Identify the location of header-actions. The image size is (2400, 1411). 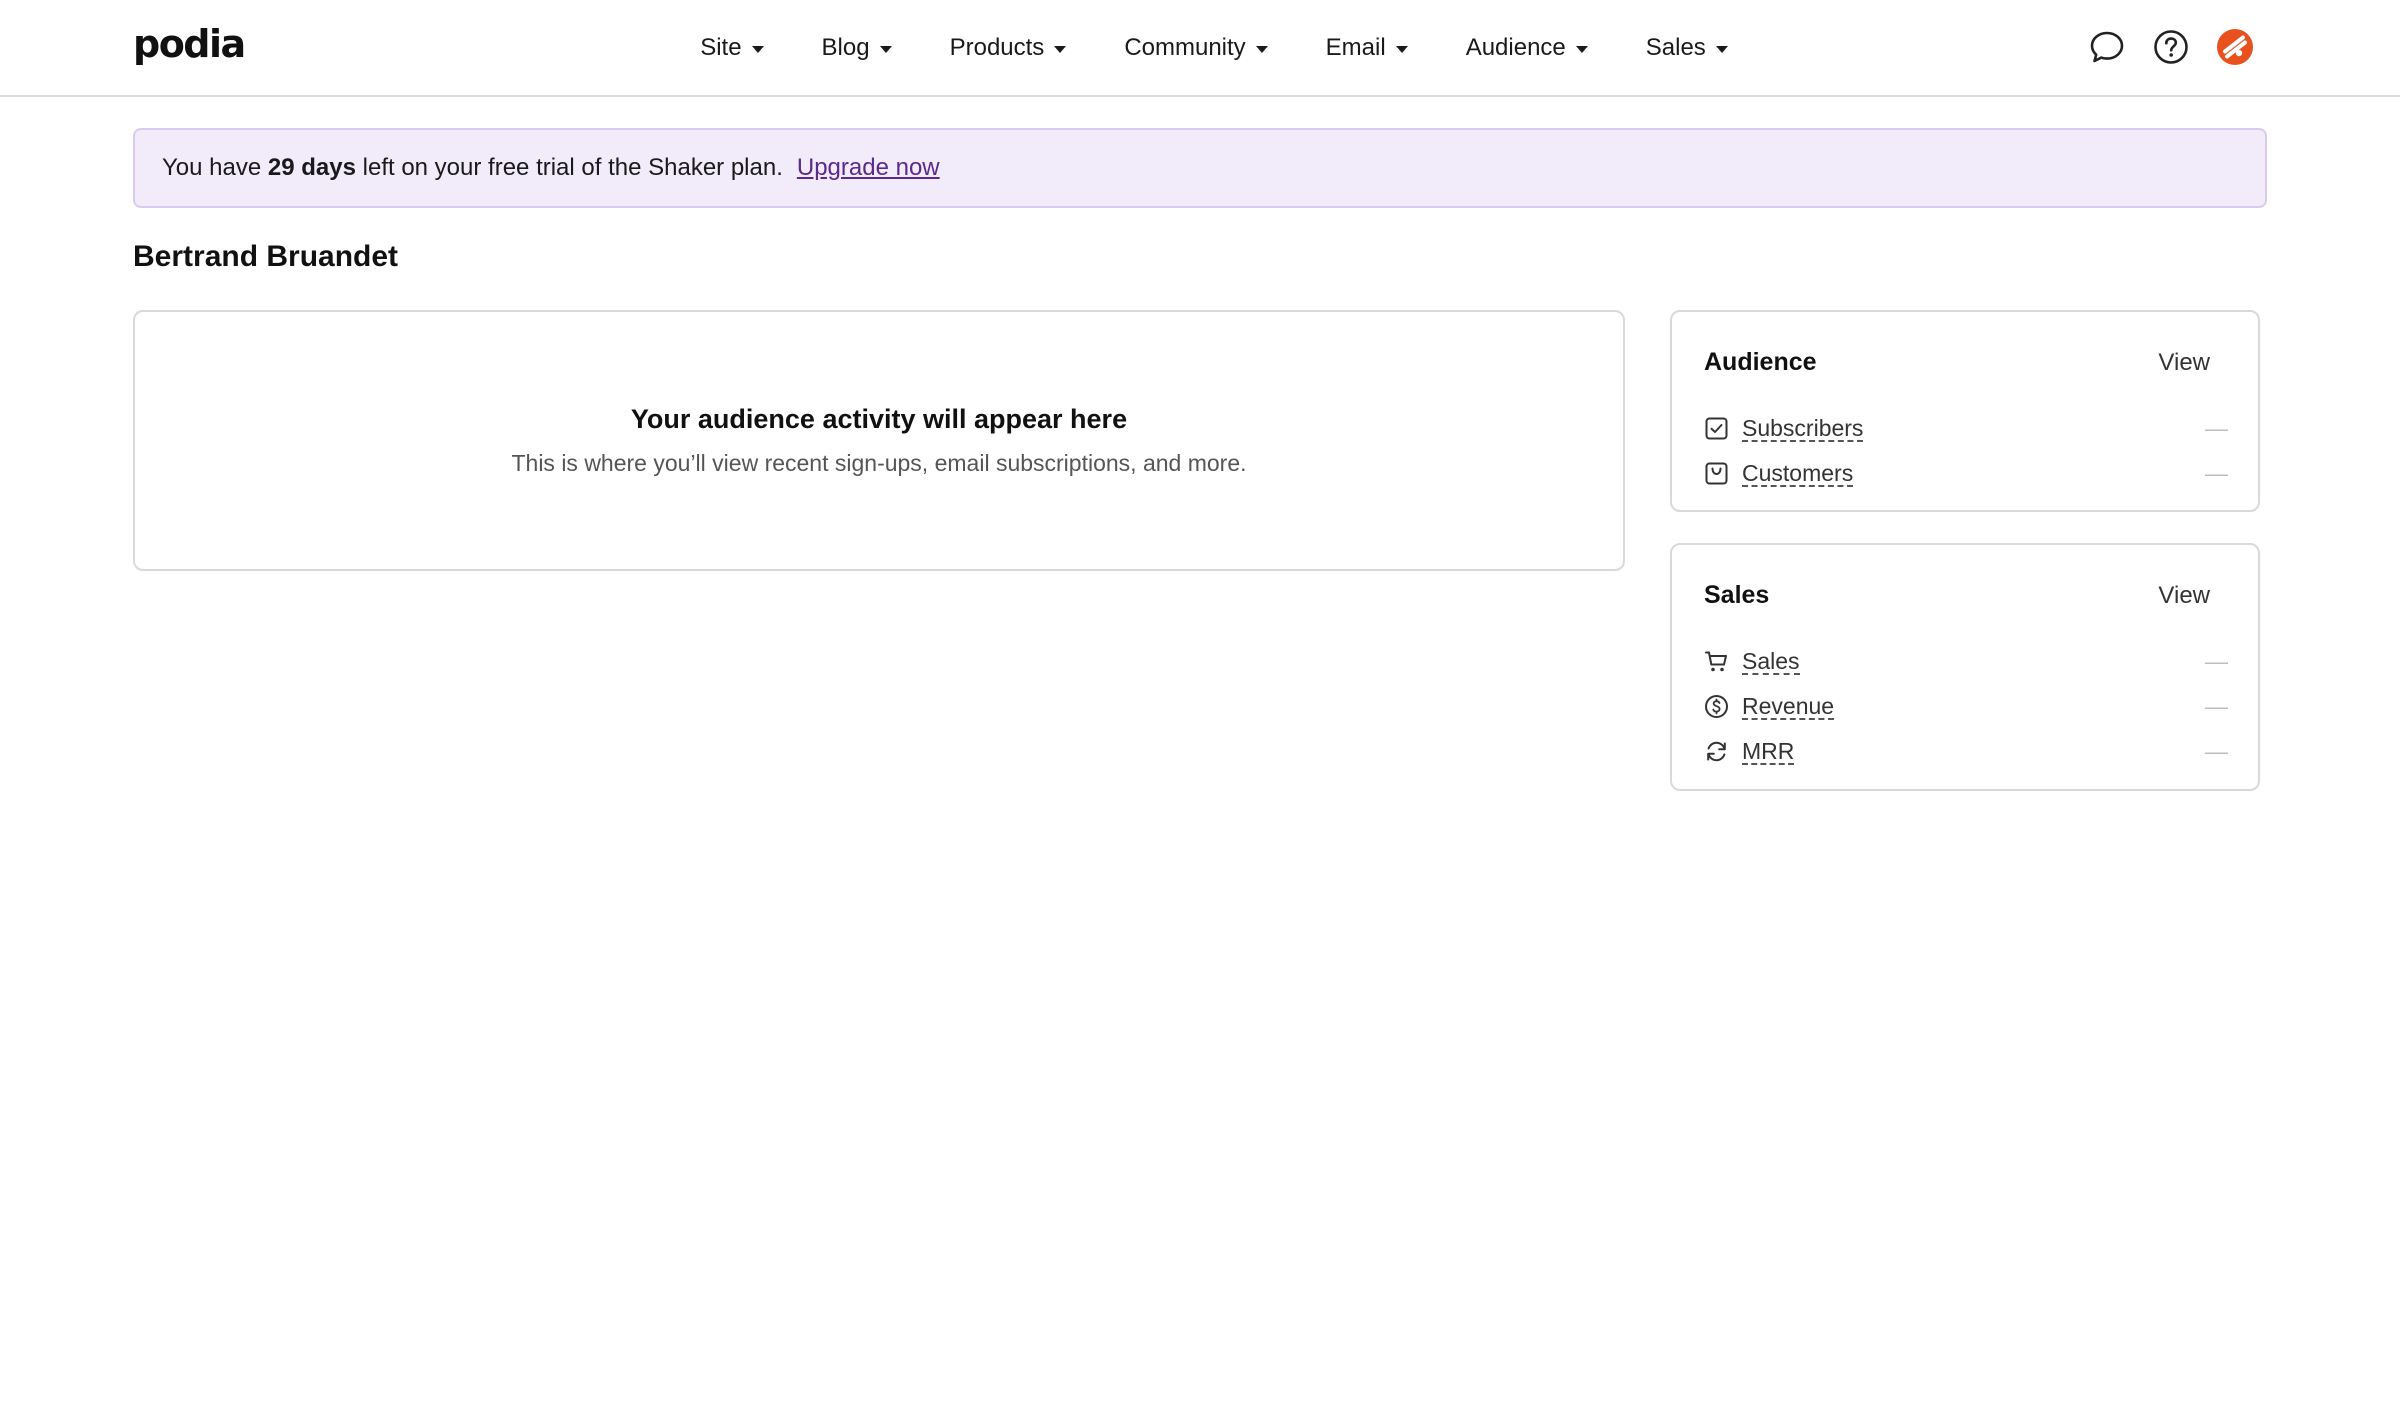
(2171, 47).